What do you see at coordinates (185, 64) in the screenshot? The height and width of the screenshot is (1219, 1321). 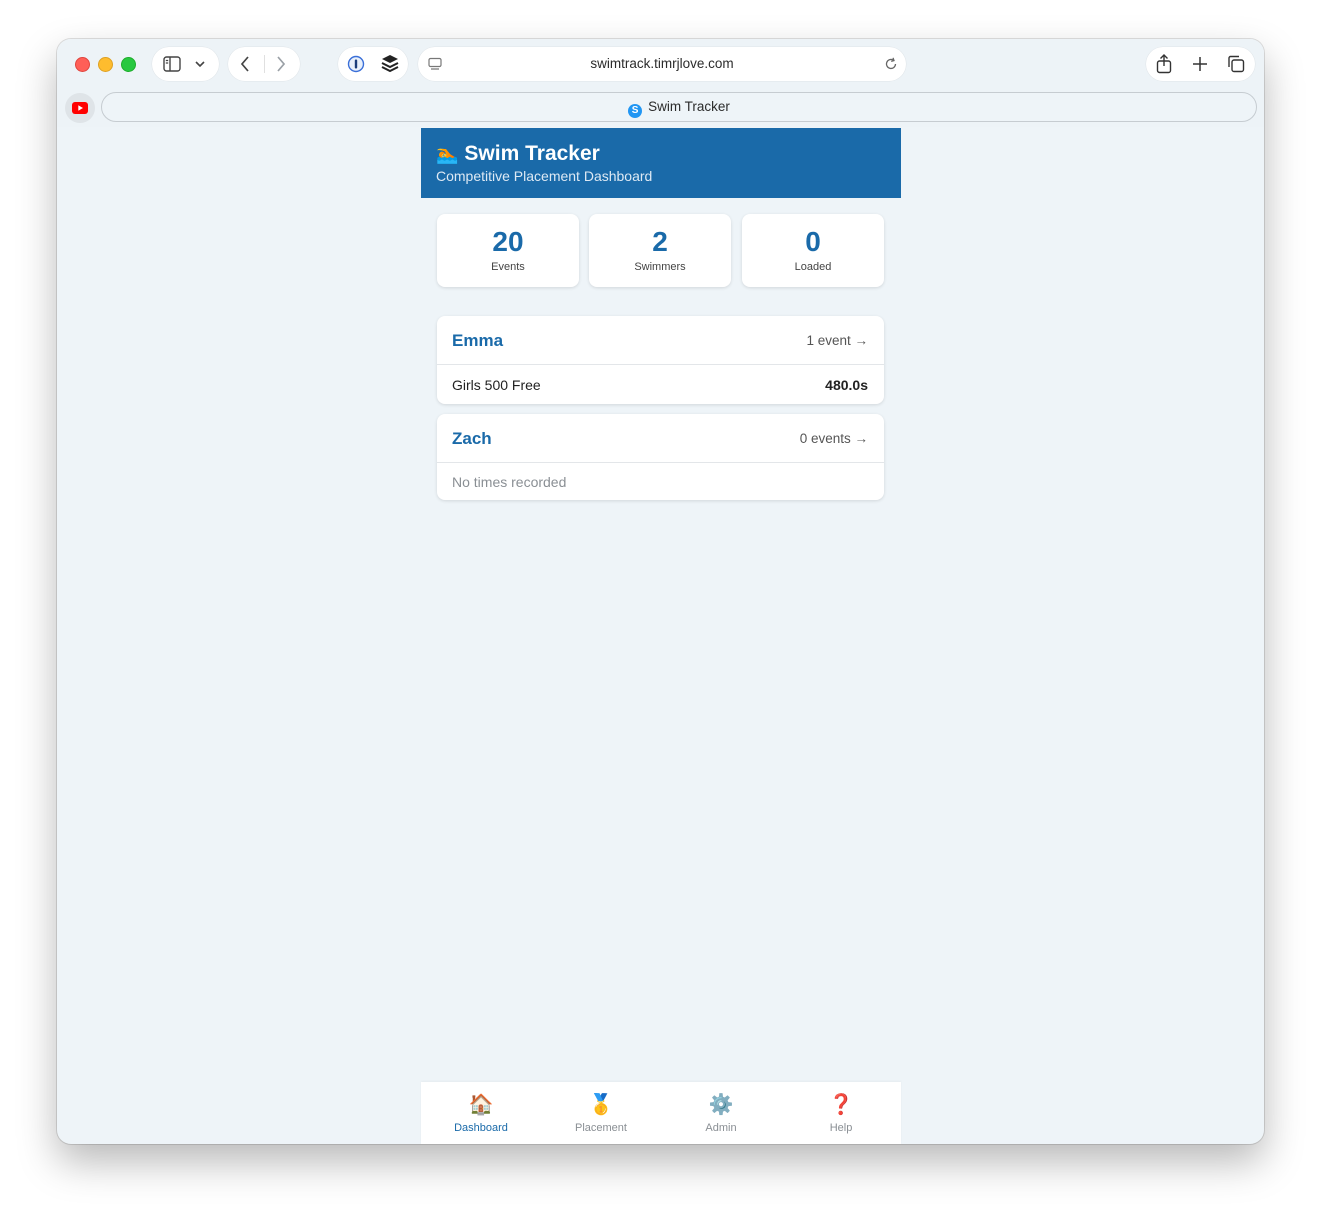 I see `sidebar-toggle-group` at bounding box center [185, 64].